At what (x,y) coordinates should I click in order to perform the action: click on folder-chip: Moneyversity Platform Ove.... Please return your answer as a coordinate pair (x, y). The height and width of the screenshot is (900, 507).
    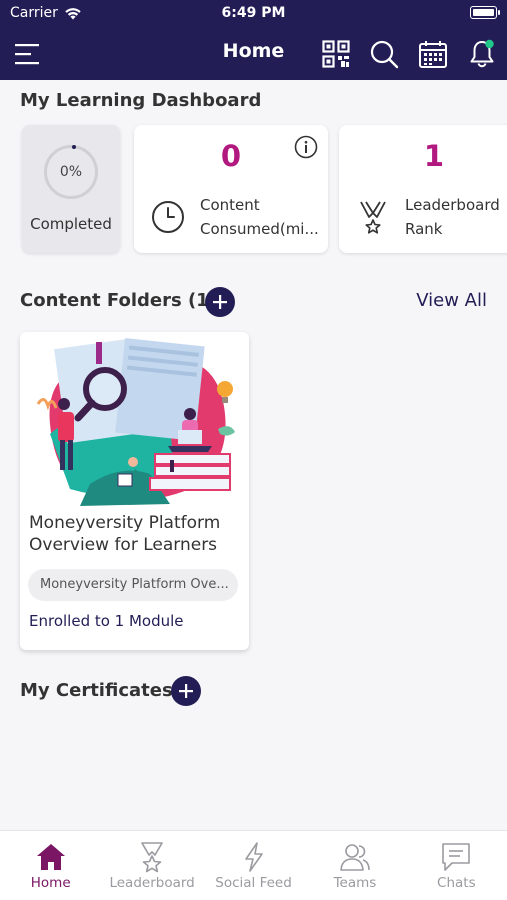
    Looking at the image, I should click on (133, 585).